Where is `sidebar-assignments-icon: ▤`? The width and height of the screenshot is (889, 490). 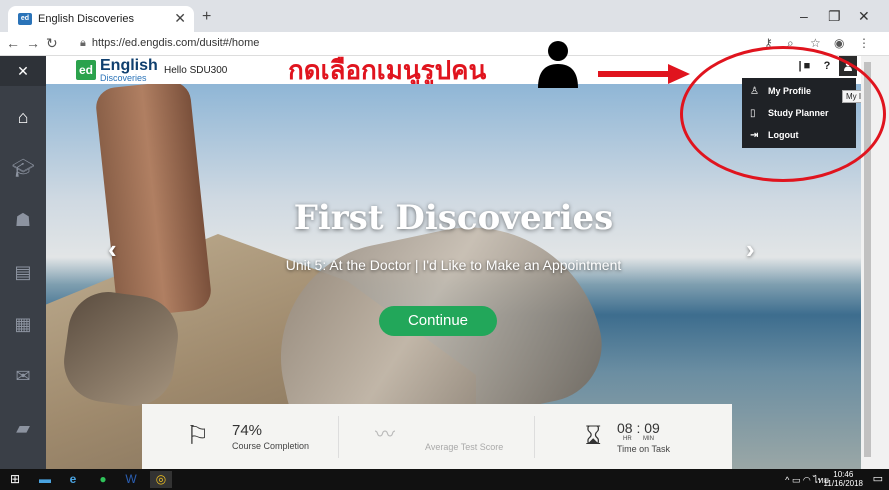
sidebar-assignments-icon: ▤ is located at coordinates (23, 272).